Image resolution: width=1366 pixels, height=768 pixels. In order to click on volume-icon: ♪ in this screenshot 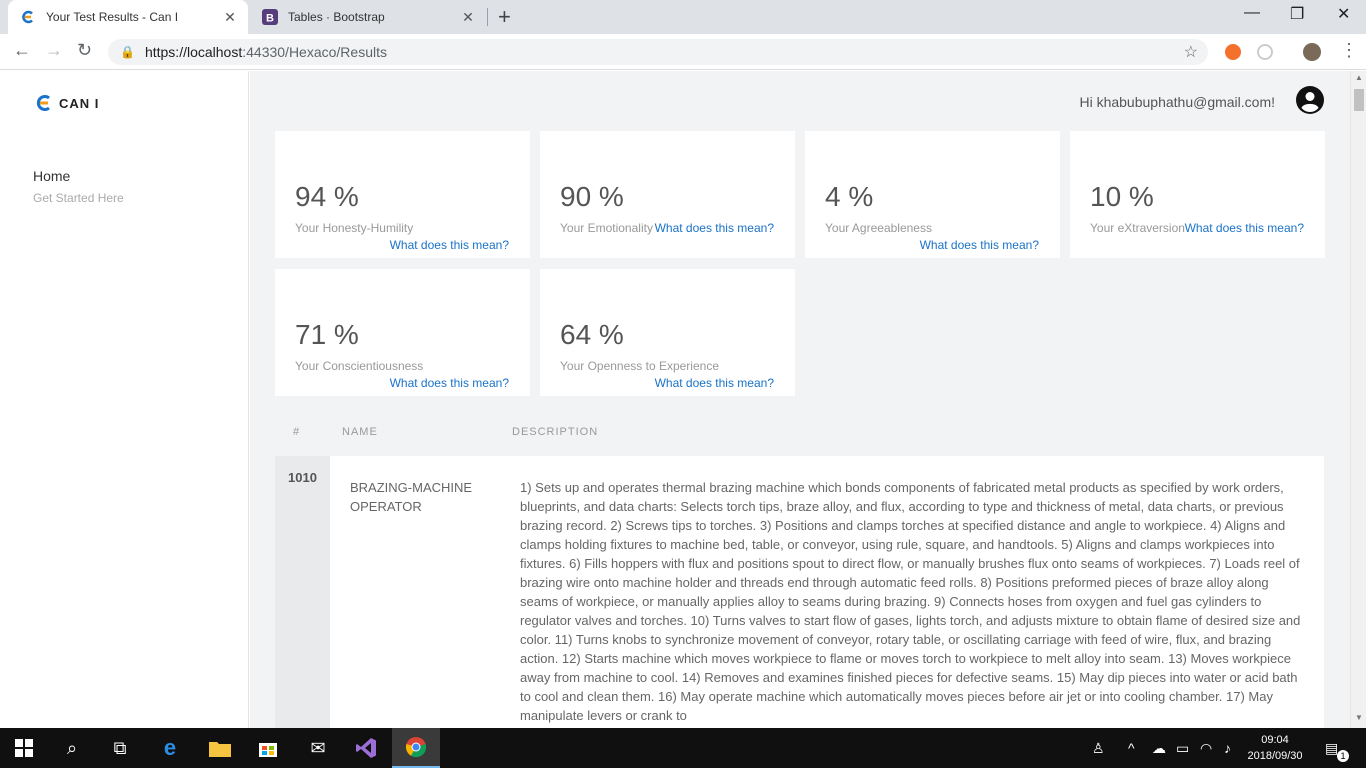, I will do `click(1227, 748)`.